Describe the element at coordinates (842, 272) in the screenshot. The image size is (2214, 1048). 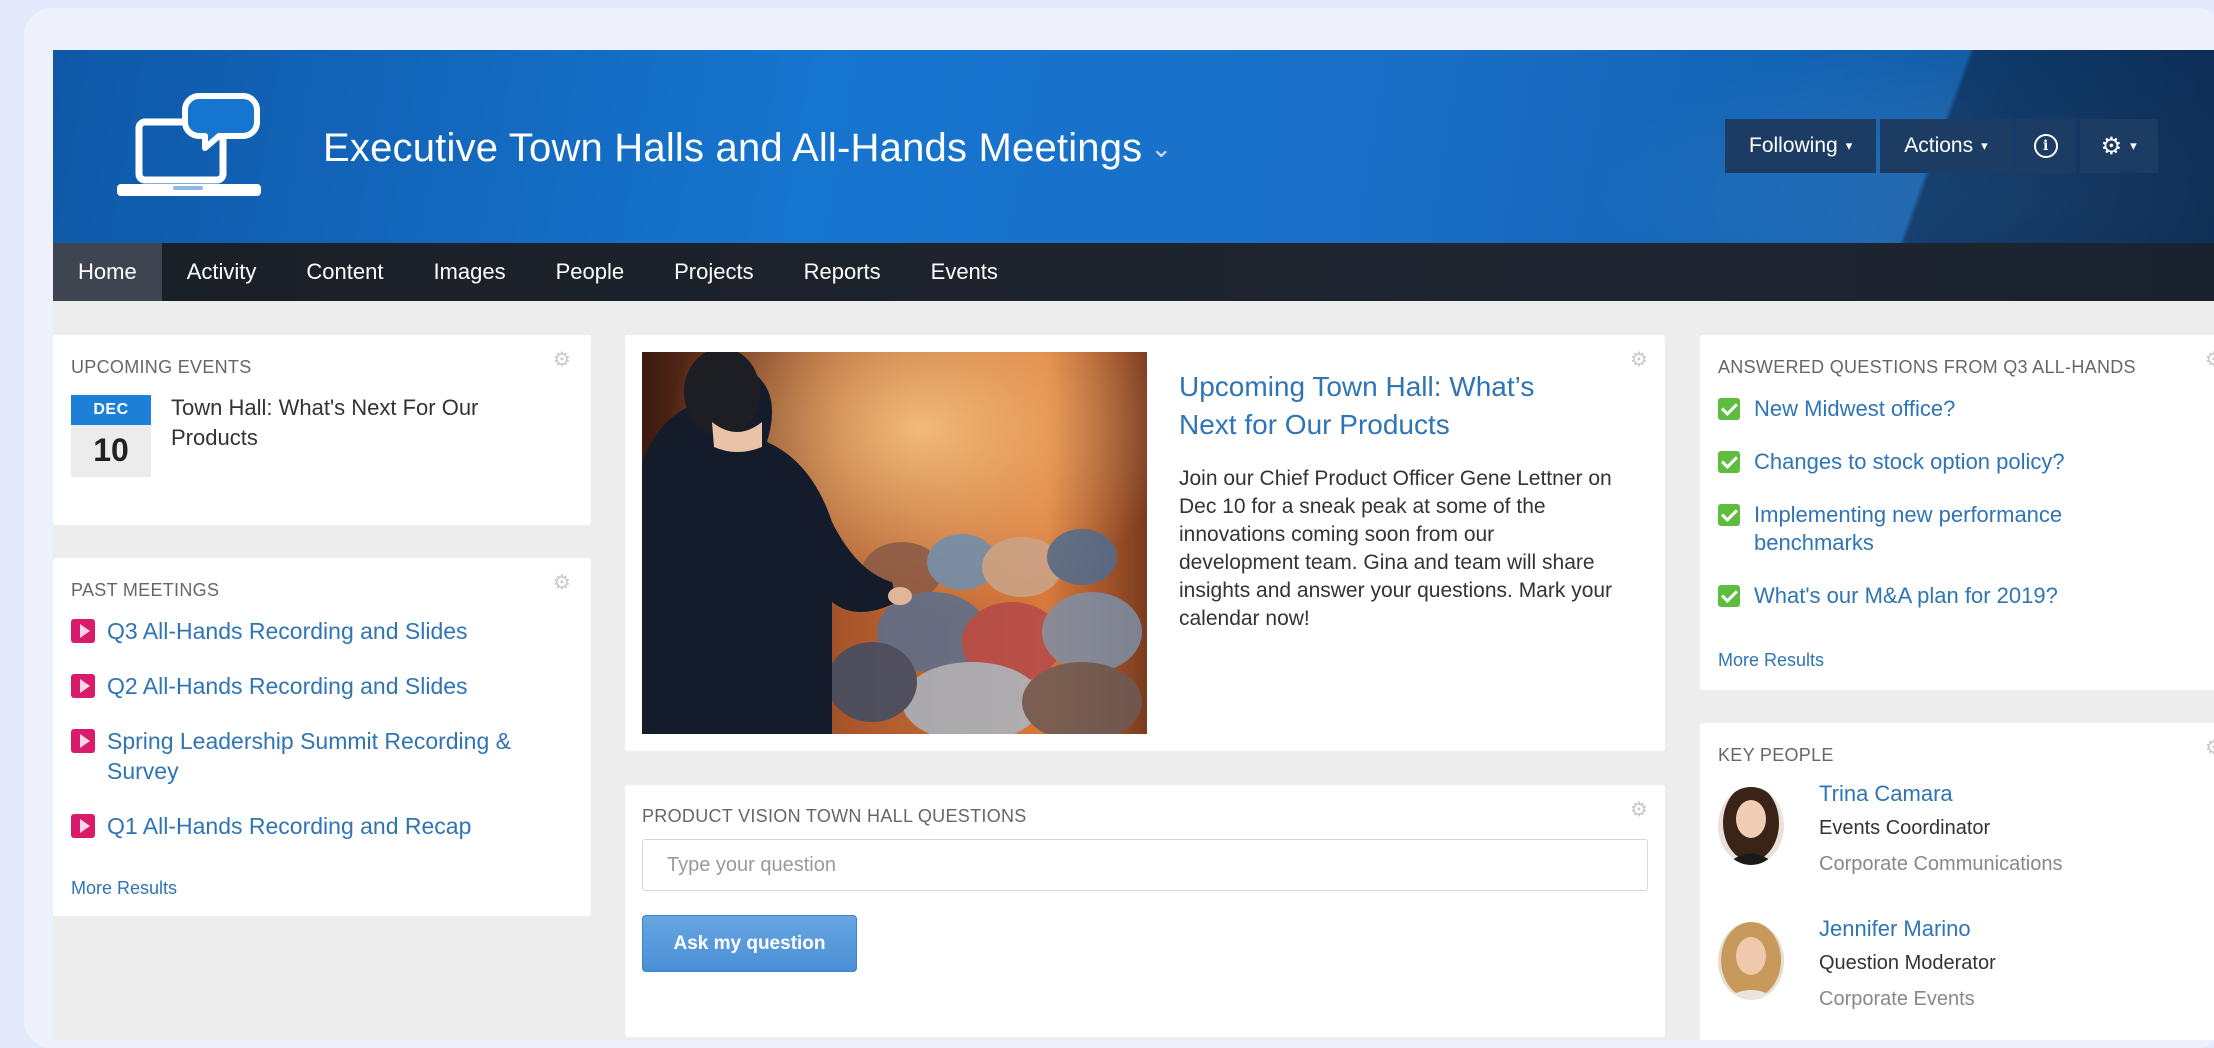
I see `tab-reports: Reports` at that location.